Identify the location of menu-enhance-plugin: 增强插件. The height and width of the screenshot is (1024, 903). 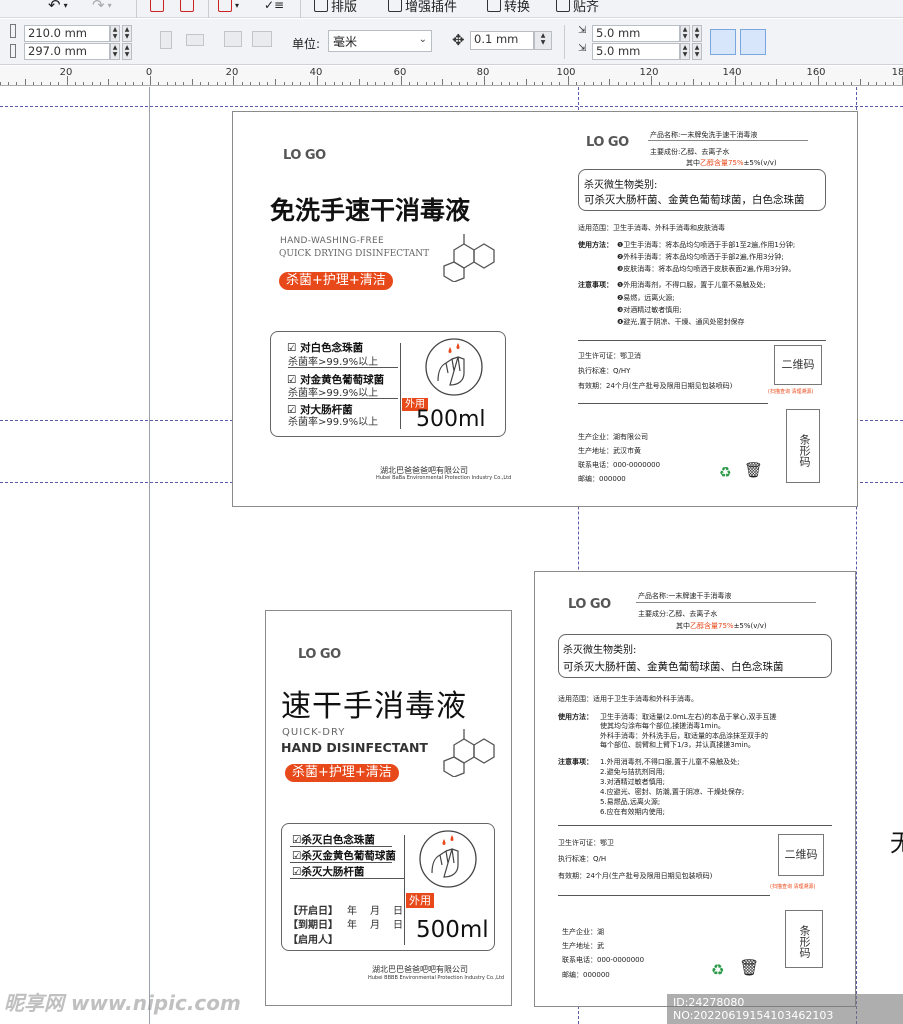
(422, 8).